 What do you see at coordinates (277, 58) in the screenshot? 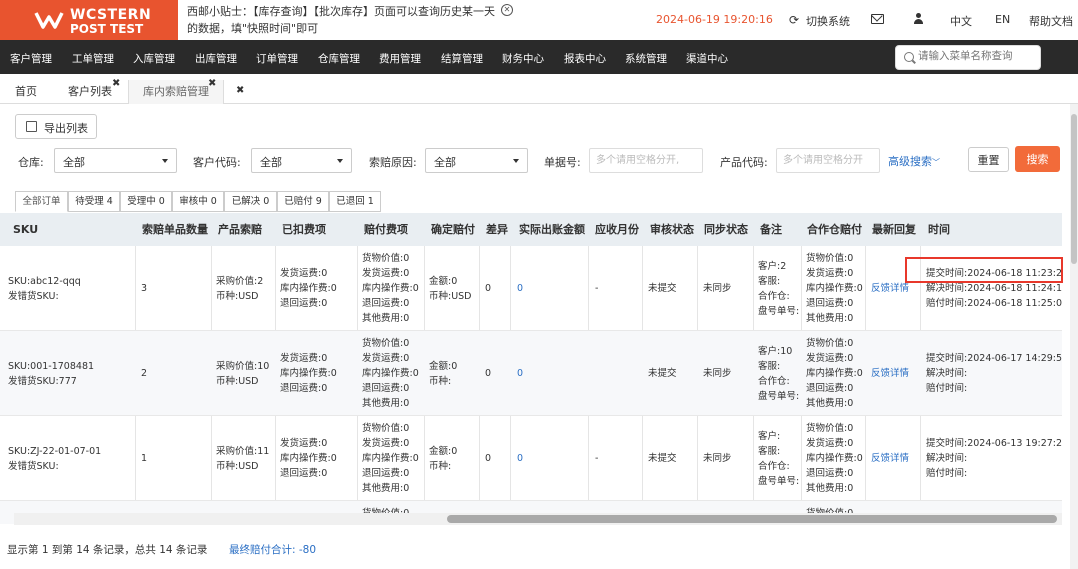
I see `nav-item-orders: 订单管理` at bounding box center [277, 58].